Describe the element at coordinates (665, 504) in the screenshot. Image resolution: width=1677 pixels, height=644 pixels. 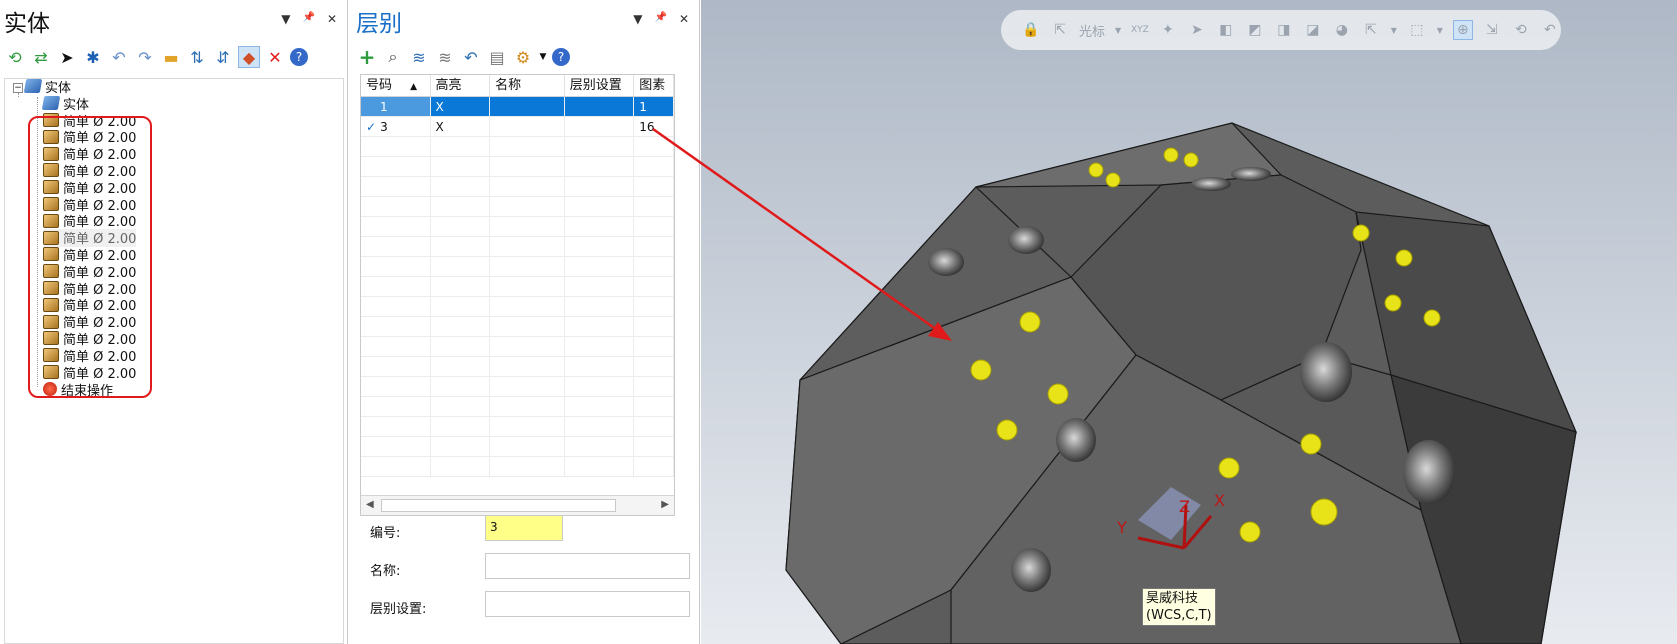
I see `scroll-right-icon: ▶` at that location.